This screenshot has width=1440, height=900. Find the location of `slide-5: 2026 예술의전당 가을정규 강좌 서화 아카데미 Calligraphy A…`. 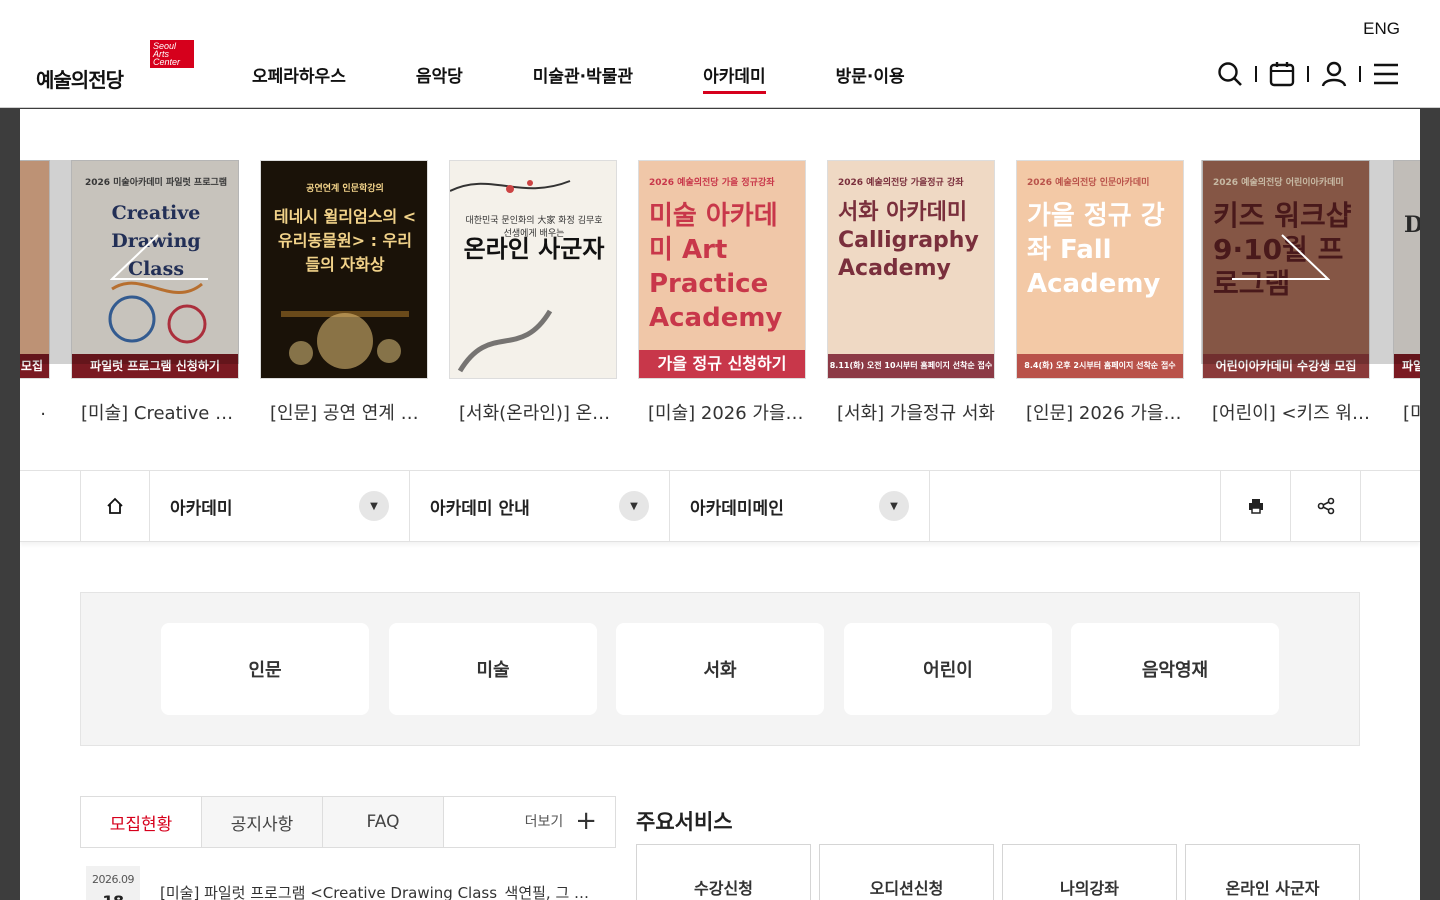

slide-5: 2026 예술의전당 가을정규 강좌 서화 아카데미 Calligraphy A… is located at coordinates (911, 292).